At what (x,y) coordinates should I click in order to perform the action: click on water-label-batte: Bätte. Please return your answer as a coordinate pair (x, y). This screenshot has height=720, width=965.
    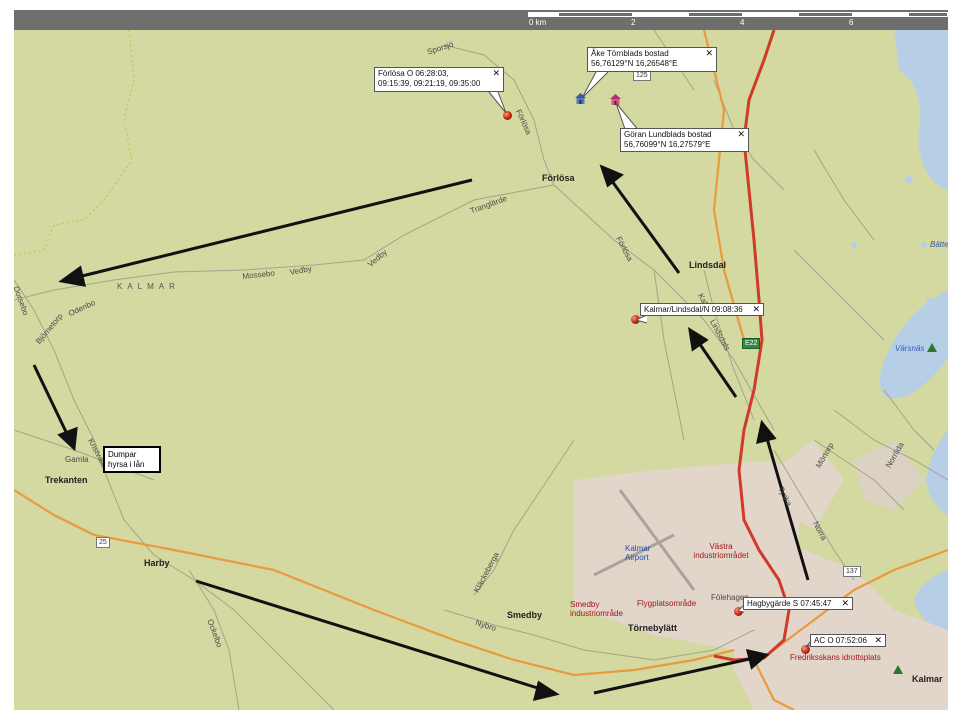
    Looking at the image, I should click on (939, 244).